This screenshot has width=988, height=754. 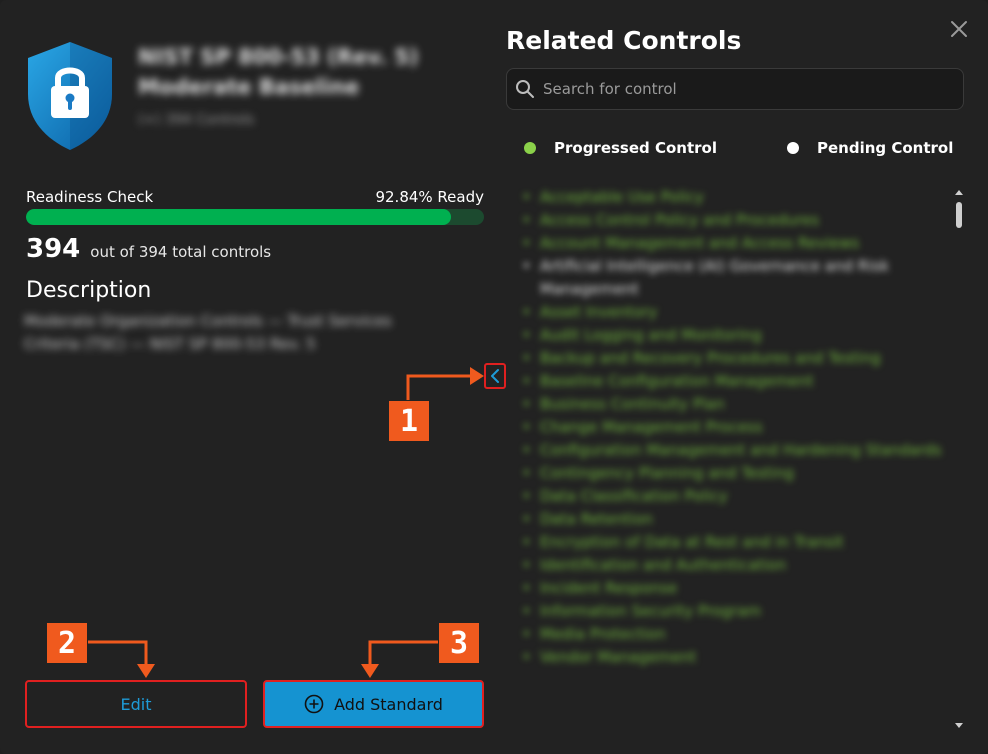 I want to click on progressed-dot-icon, so click(x=530, y=148).